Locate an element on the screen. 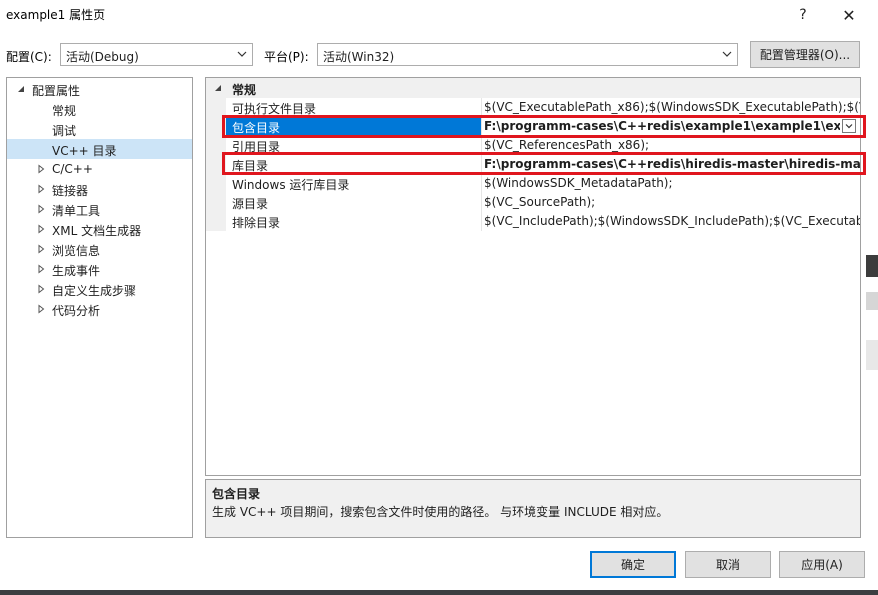 This screenshot has width=878, height=595. description-title: 包含目录 is located at coordinates (236, 494).